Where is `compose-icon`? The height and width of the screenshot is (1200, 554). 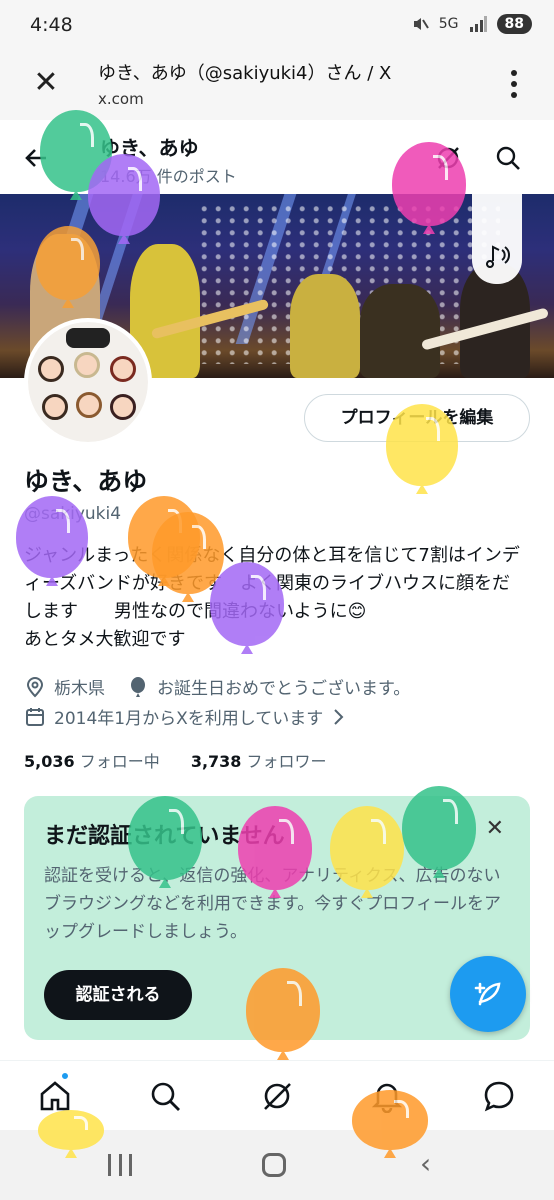
compose-icon is located at coordinates (487, 994).